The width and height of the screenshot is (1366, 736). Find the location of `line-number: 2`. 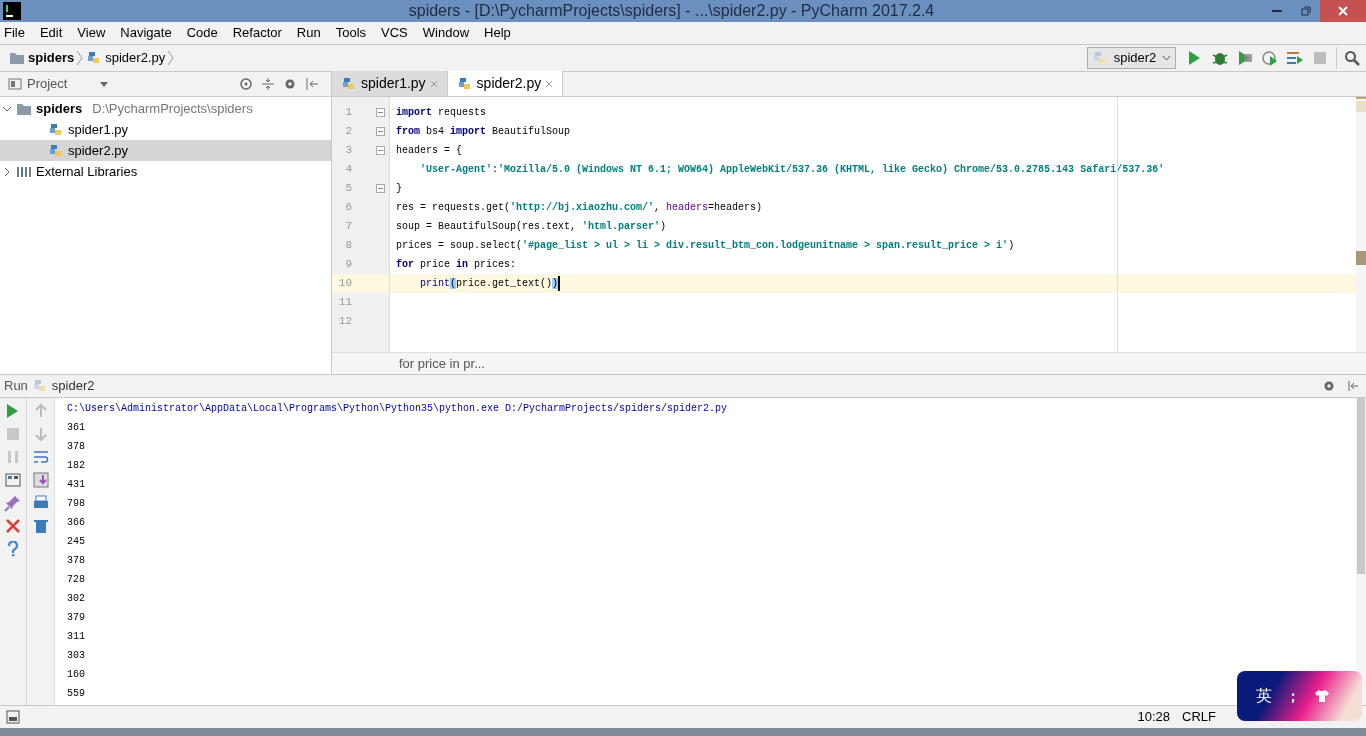

line-number: 2 is located at coordinates (348, 132).